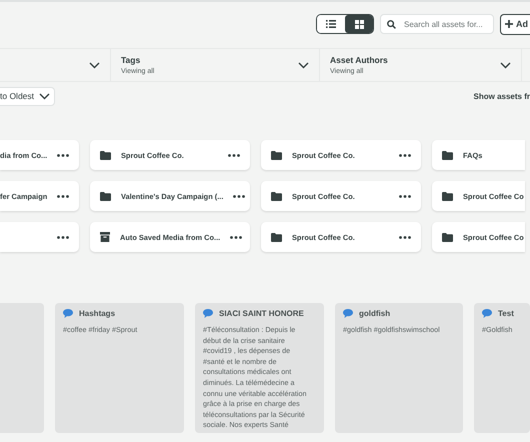 This screenshot has width=530, height=442. Describe the element at coordinates (105, 237) in the screenshot. I see `archive-icon` at that location.